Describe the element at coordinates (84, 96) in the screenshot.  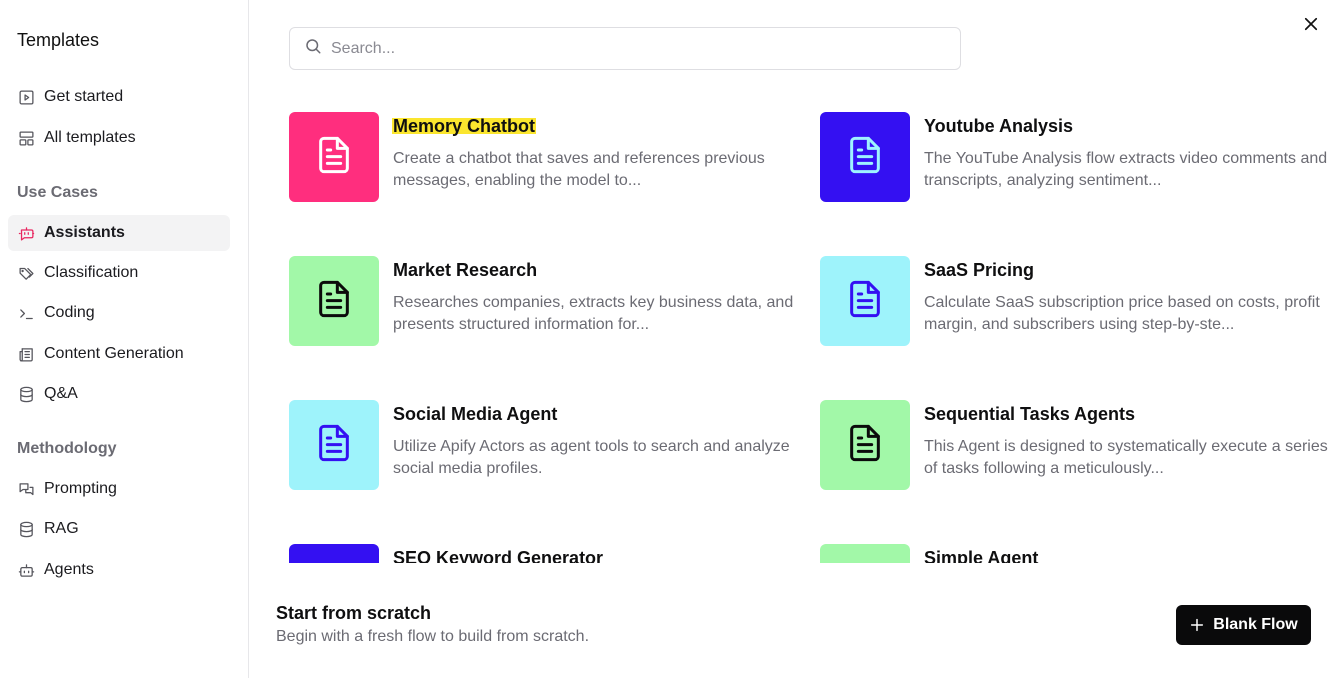
I see `sidebar-item-label: Get started` at that location.